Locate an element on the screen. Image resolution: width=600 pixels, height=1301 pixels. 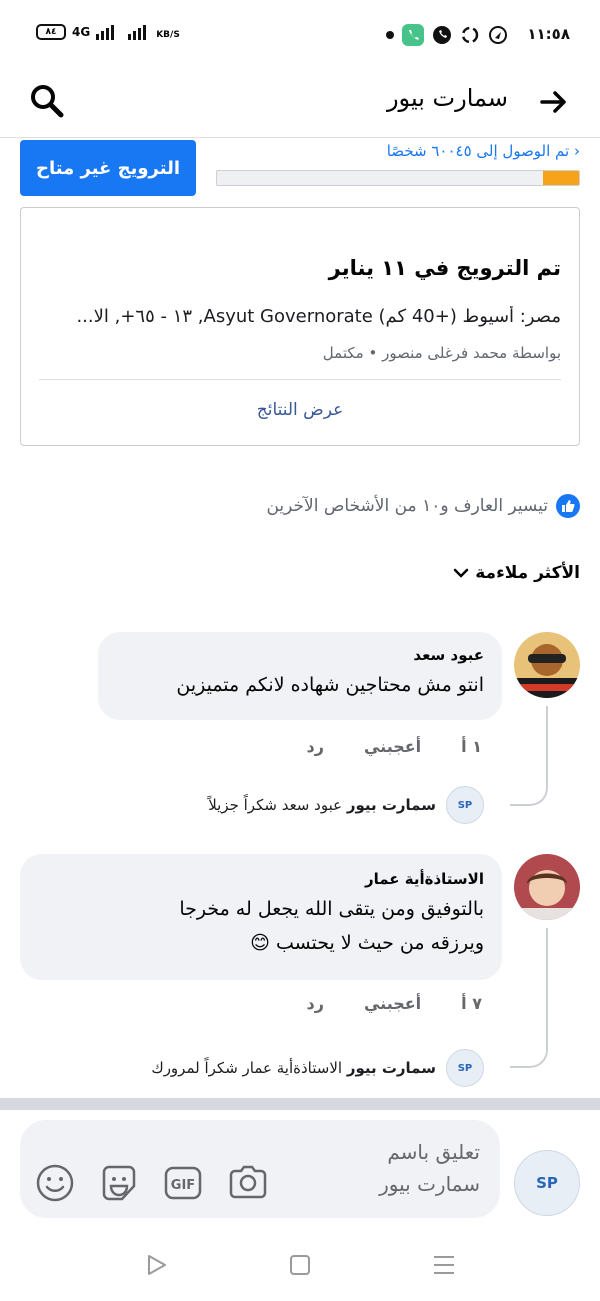
signal-icon is located at coordinates (105, 32).